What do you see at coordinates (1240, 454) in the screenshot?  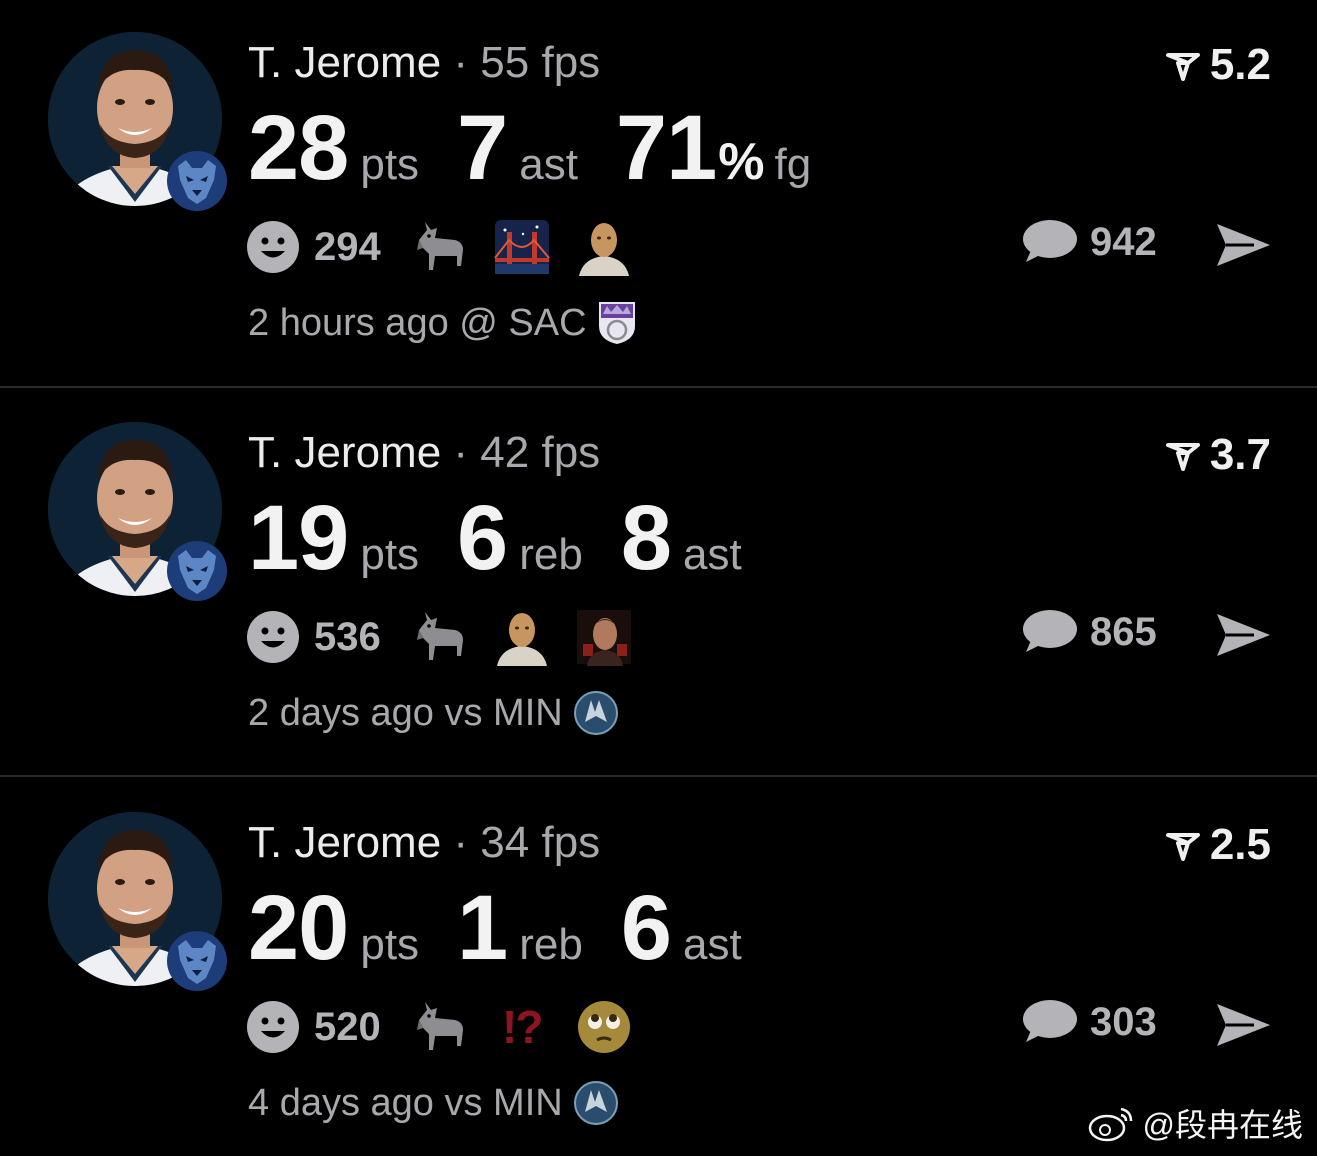 I see `rating-value: 3.7` at bounding box center [1240, 454].